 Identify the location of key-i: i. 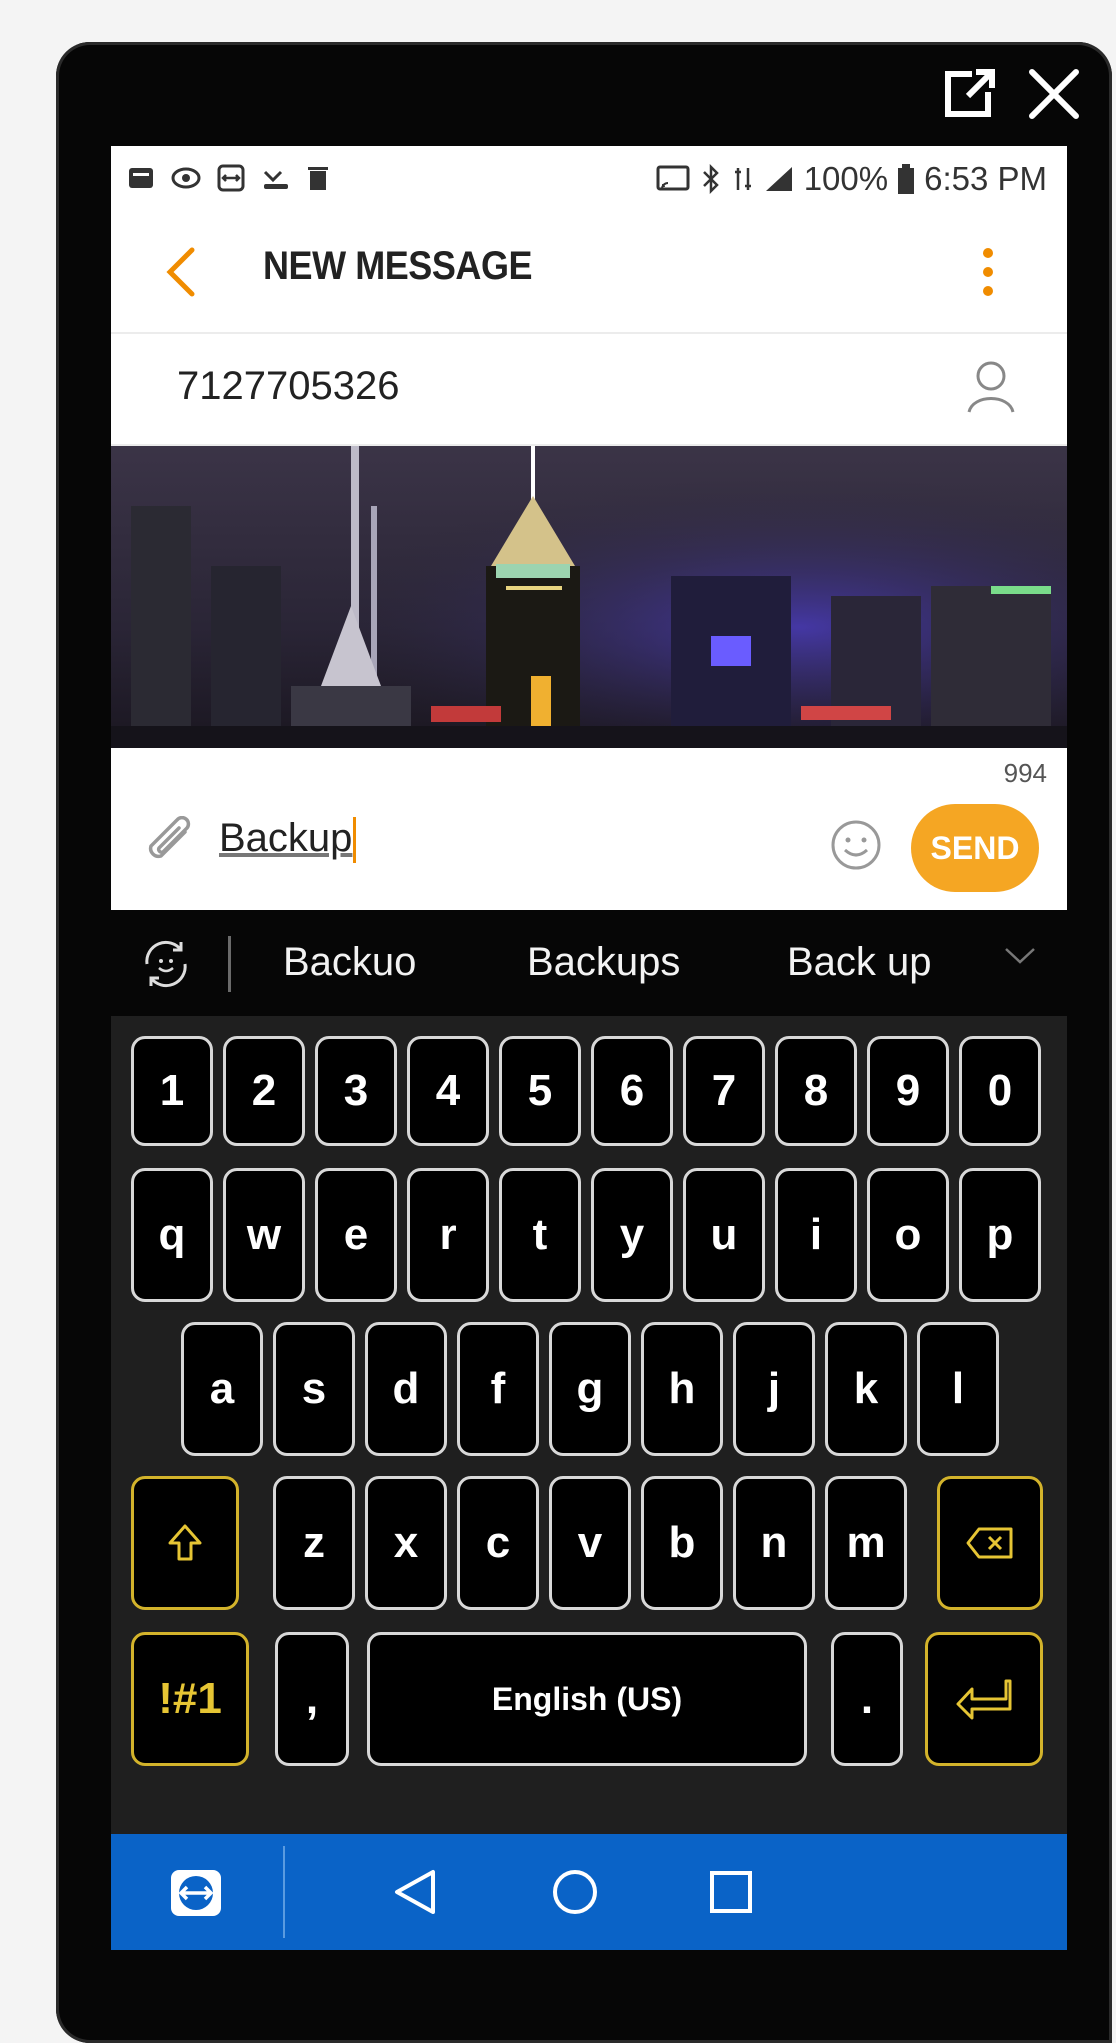
(816, 1235).